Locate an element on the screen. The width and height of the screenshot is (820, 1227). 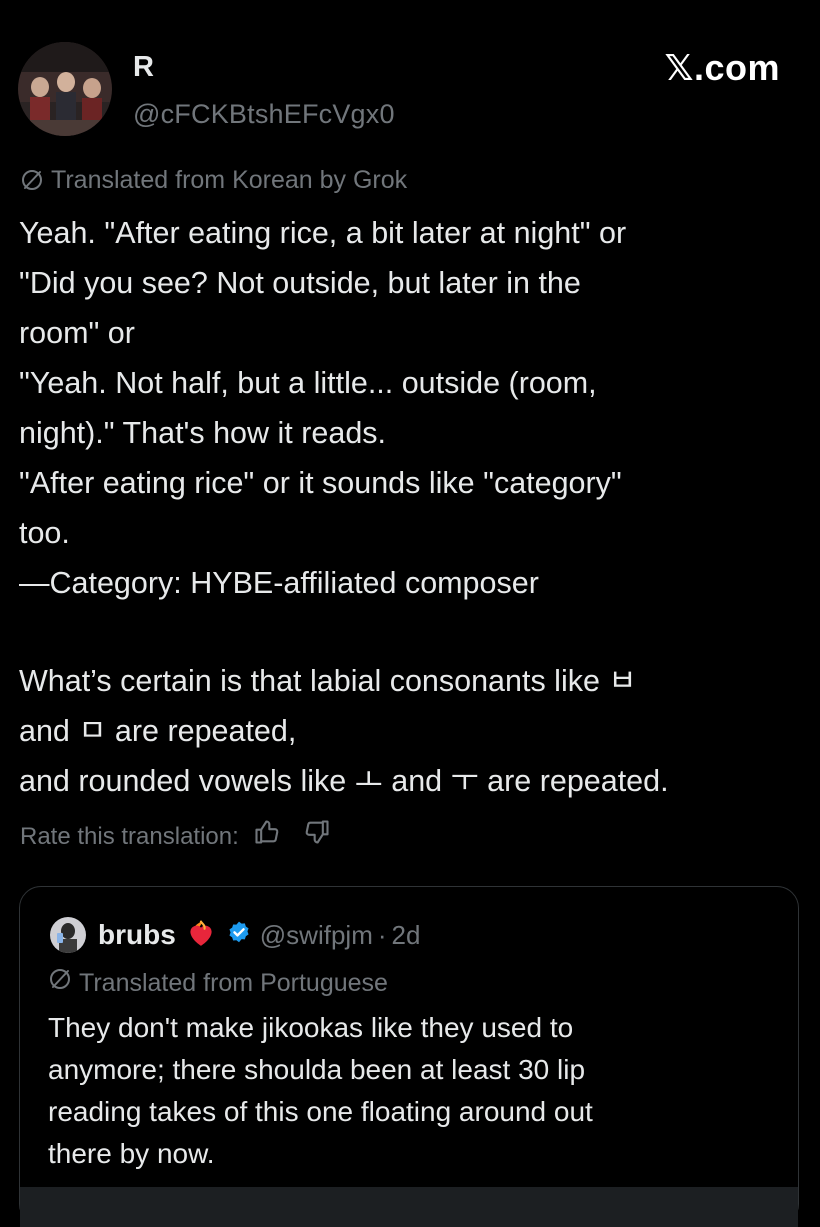
translation-note-text: Translated from Korean by Grok is located at coordinates (229, 180).